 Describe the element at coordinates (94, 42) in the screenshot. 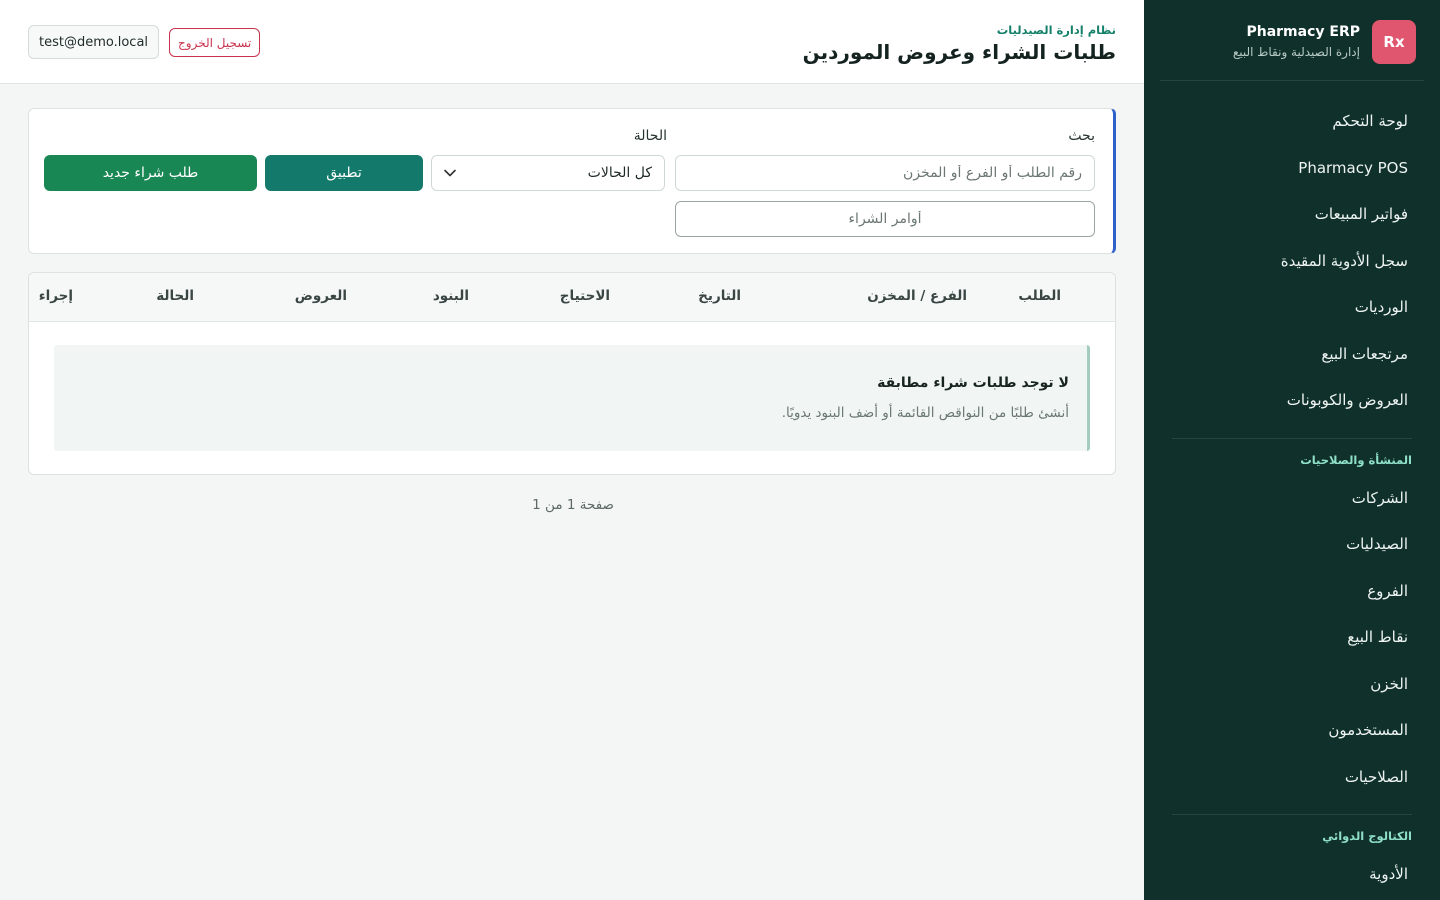

I see `user-email-chip: test@demo.local` at that location.